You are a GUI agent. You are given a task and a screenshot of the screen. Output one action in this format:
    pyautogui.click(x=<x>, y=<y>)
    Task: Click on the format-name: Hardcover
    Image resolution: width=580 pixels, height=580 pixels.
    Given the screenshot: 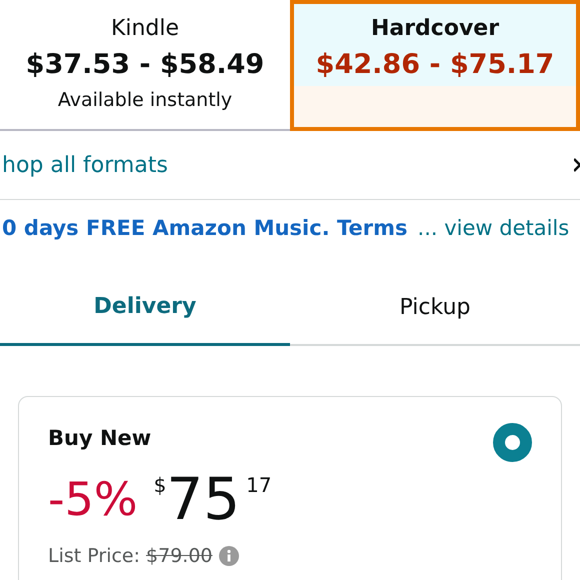 What is the action you would take?
    pyautogui.click(x=435, y=29)
    